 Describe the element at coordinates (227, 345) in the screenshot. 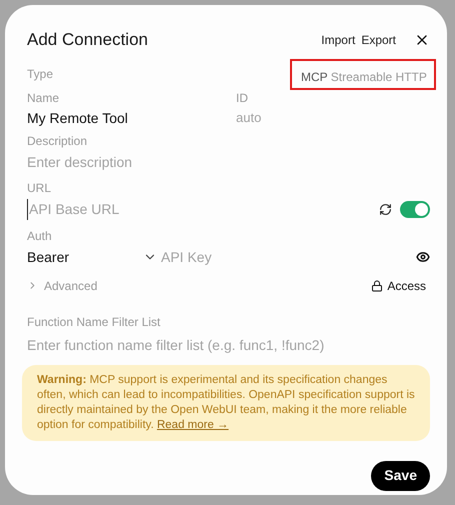

I see `filter-field: Enter function name filter list (e.g. func1, !func2)` at that location.